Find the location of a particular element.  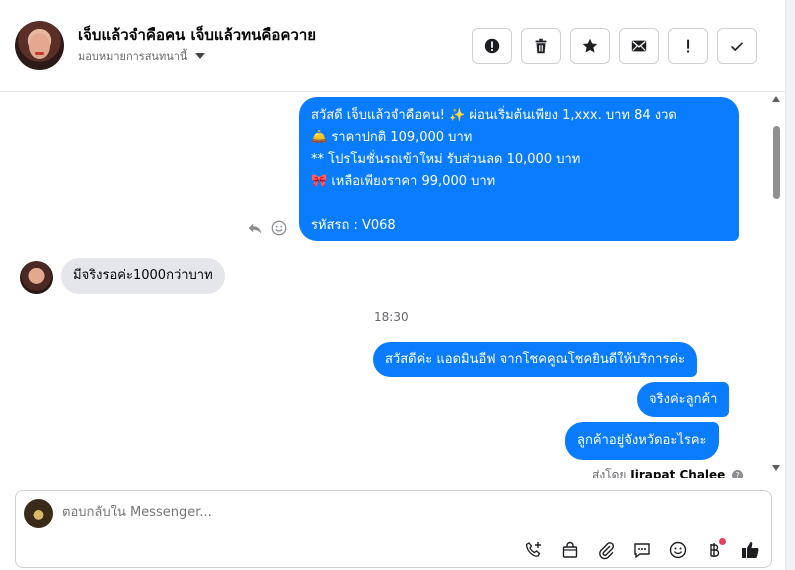

promo-line: รหัสรถ : V068 is located at coordinates (353, 225).